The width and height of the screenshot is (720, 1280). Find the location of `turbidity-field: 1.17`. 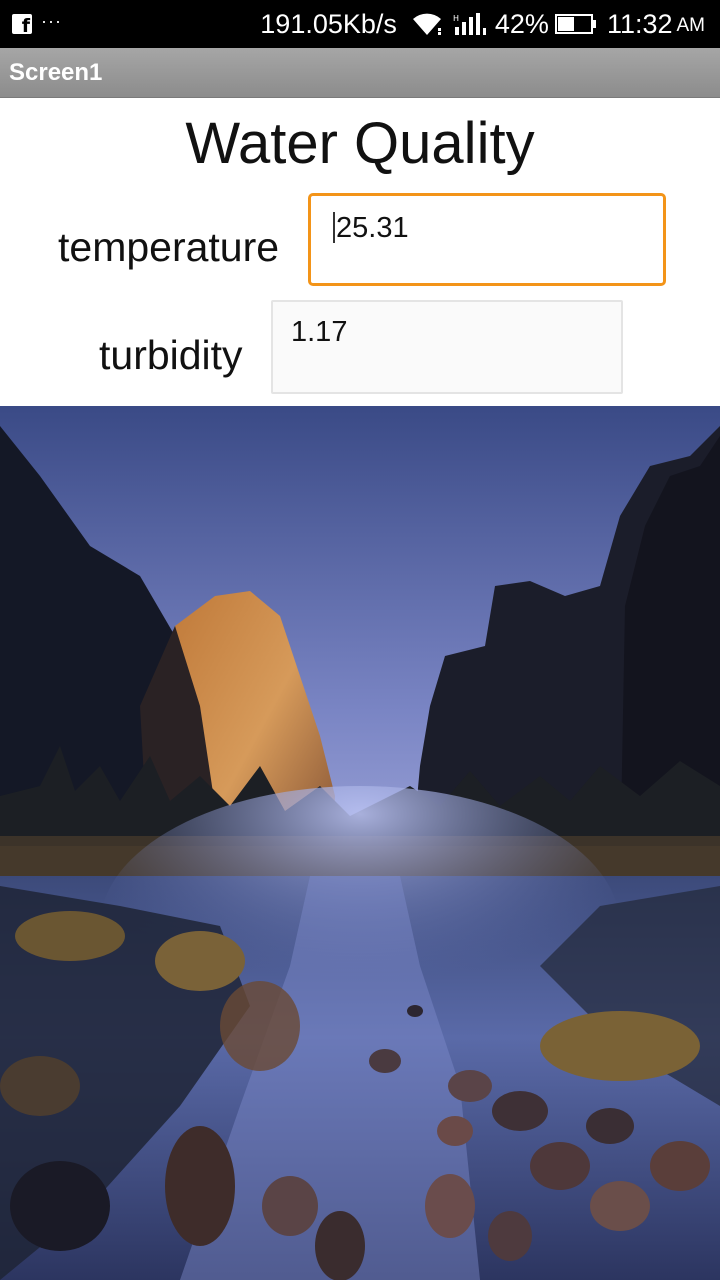

turbidity-field: 1.17 is located at coordinates (447, 347).